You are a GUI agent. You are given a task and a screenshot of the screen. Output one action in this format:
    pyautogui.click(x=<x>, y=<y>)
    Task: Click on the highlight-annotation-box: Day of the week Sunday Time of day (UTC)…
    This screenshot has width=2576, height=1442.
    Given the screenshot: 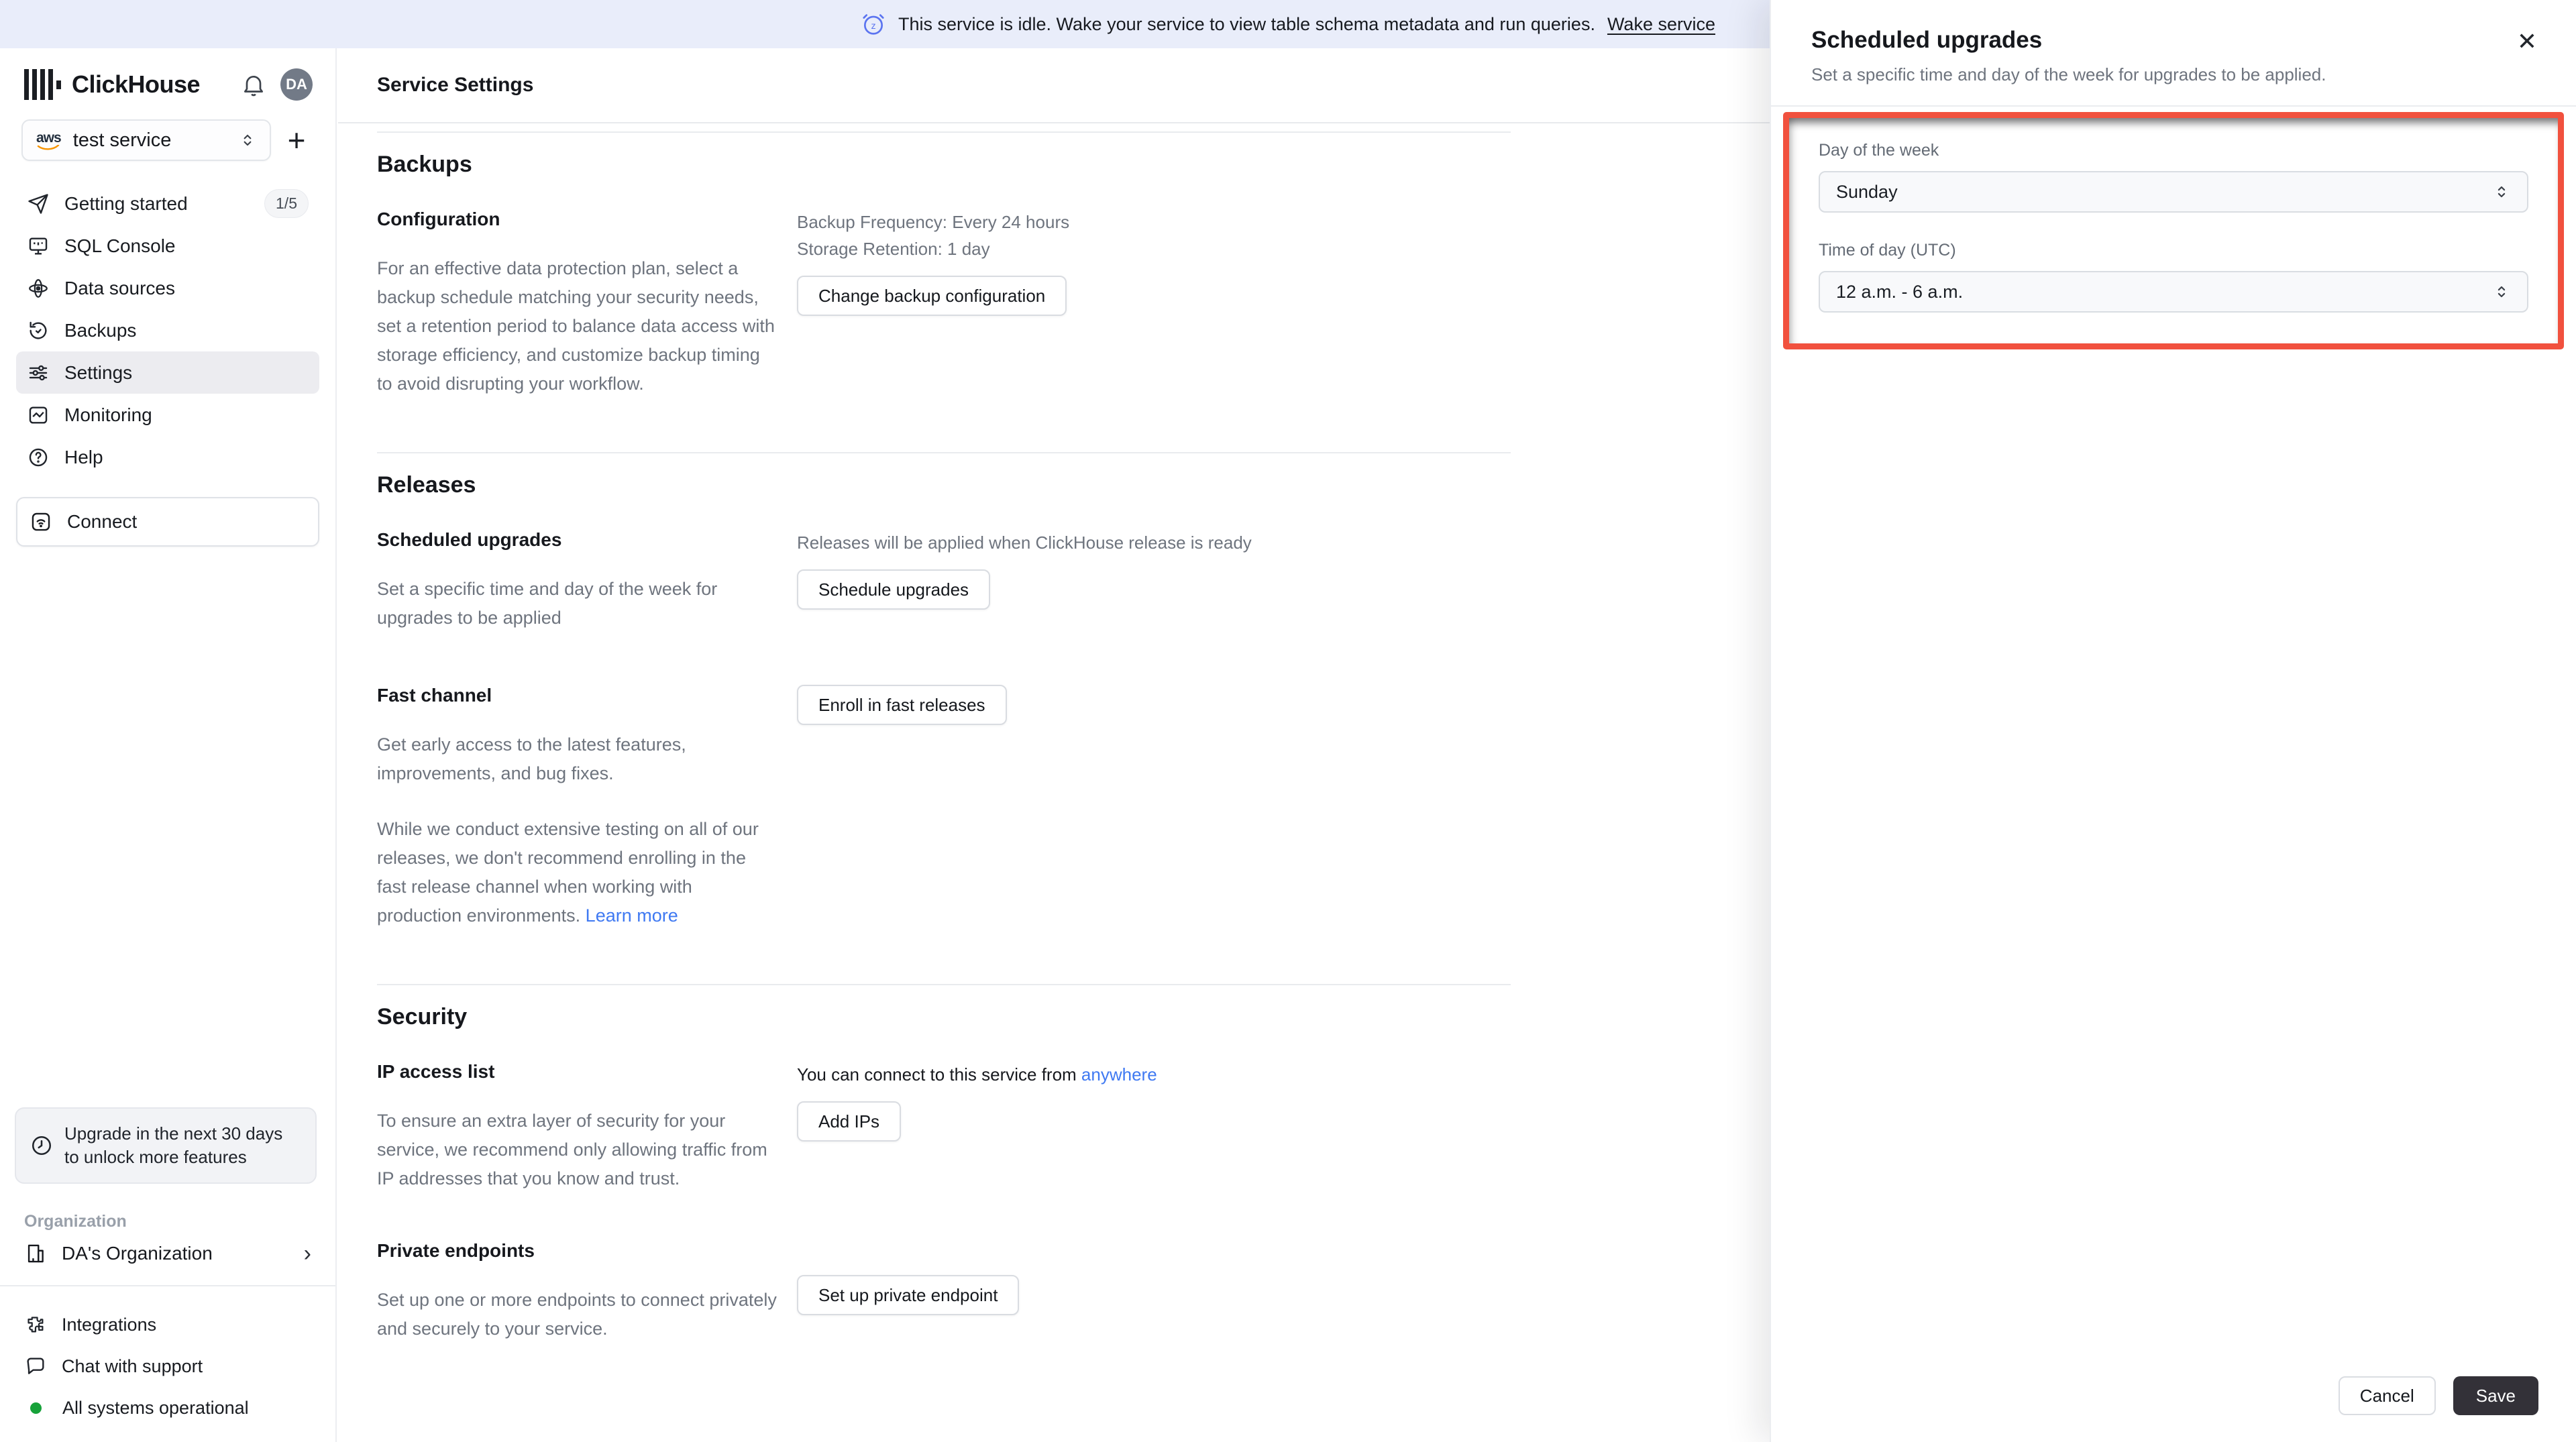 What is the action you would take?
    pyautogui.click(x=2173, y=230)
    